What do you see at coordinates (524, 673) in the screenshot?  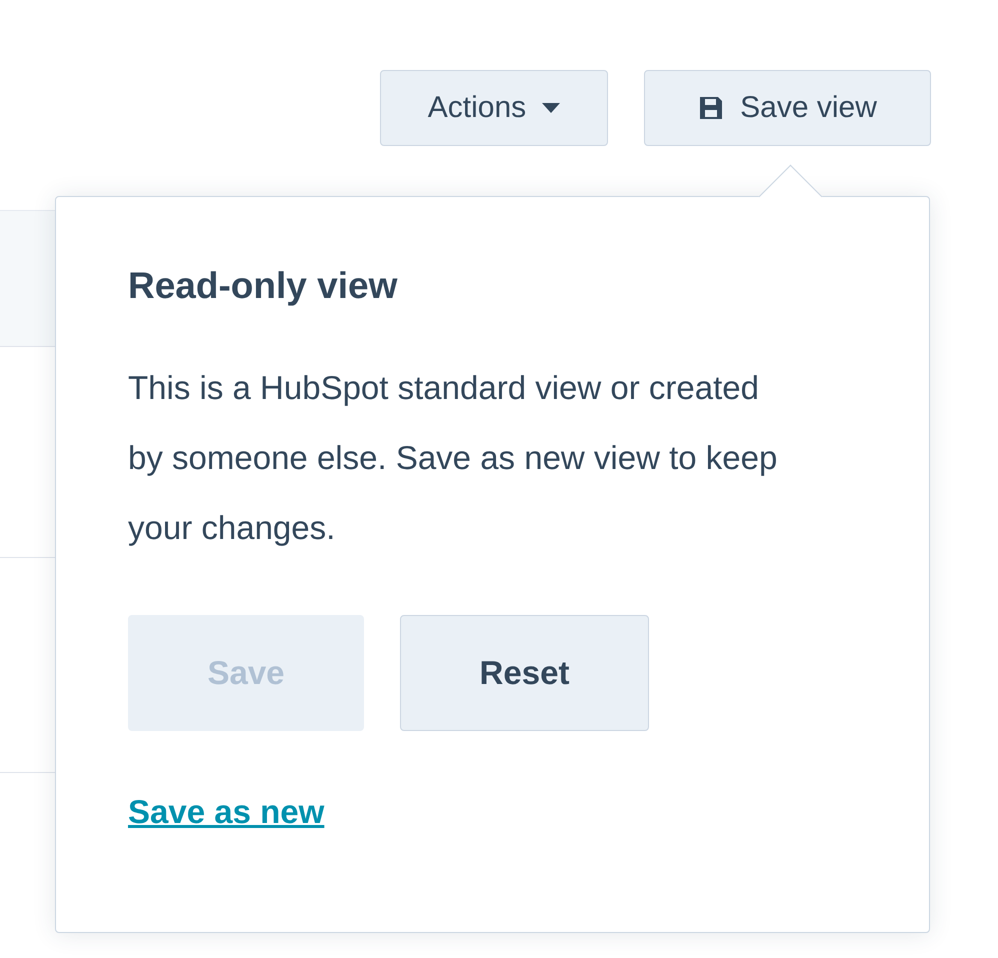 I see `reset-button: Reset` at bounding box center [524, 673].